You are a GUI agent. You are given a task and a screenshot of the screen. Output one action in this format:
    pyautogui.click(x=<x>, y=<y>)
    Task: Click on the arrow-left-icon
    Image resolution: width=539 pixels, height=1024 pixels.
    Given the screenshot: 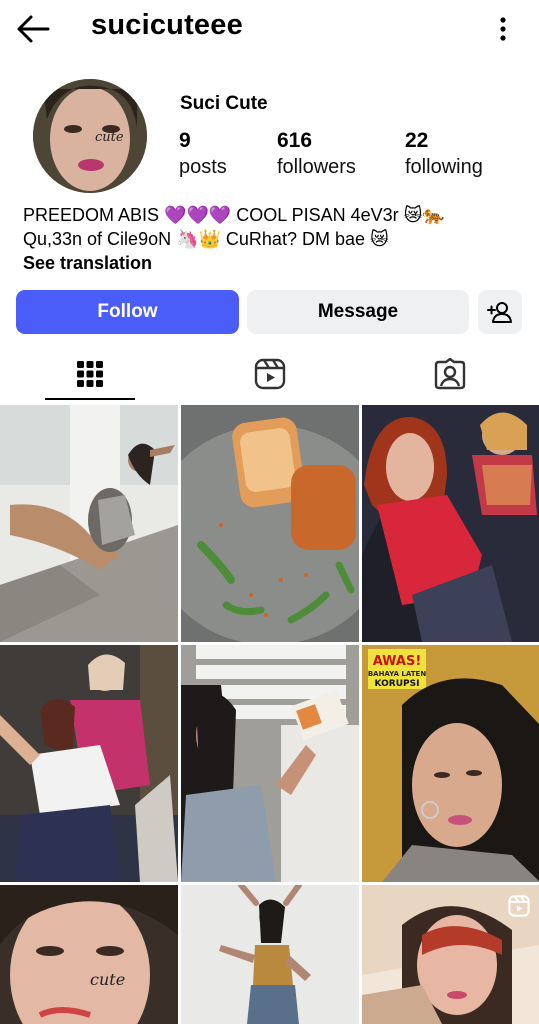 What is the action you would take?
    pyautogui.click(x=34, y=29)
    